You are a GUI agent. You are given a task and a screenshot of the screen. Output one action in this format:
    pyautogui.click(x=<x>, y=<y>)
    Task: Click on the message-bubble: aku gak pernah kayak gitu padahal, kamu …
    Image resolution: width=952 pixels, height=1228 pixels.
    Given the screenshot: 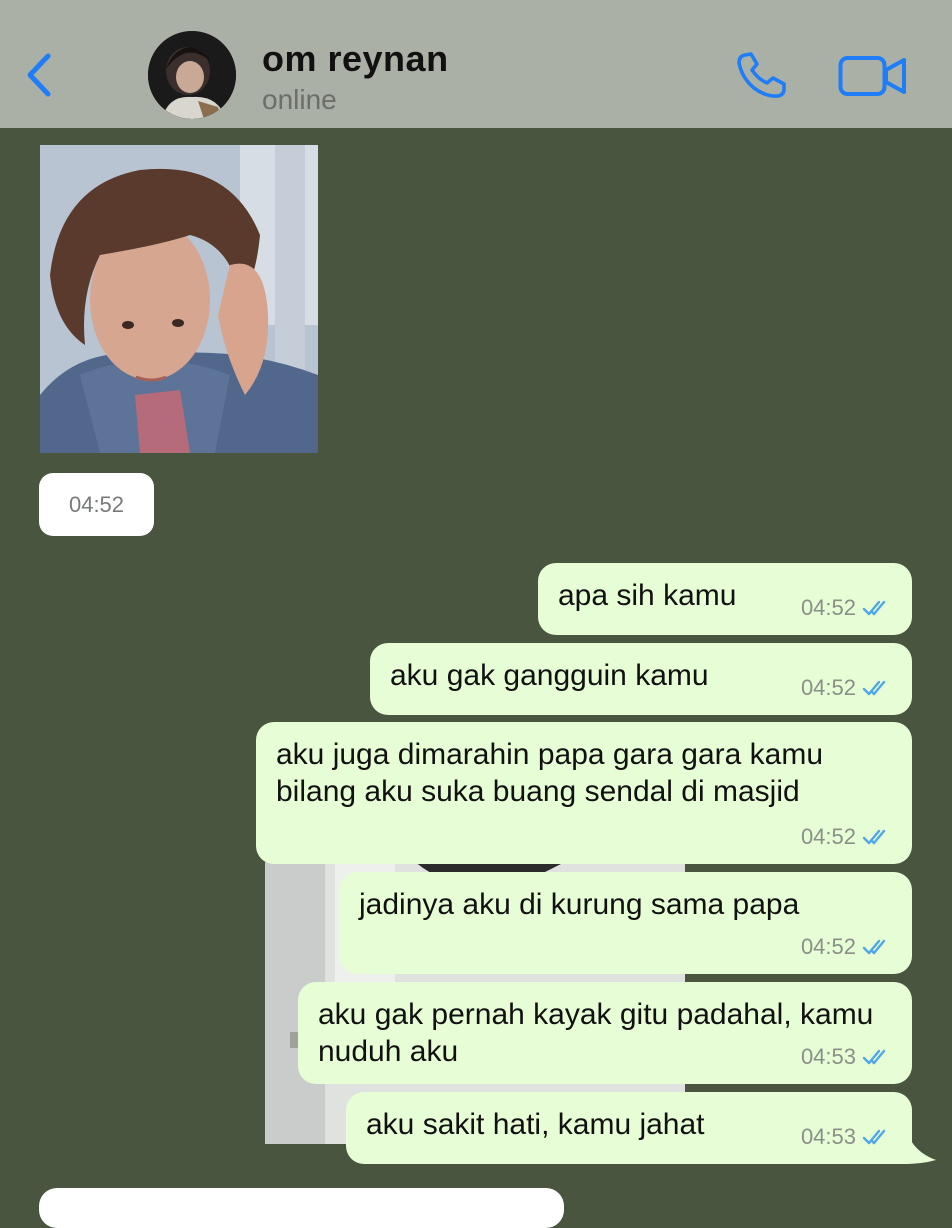 What is the action you would take?
    pyautogui.click(x=605, y=1033)
    